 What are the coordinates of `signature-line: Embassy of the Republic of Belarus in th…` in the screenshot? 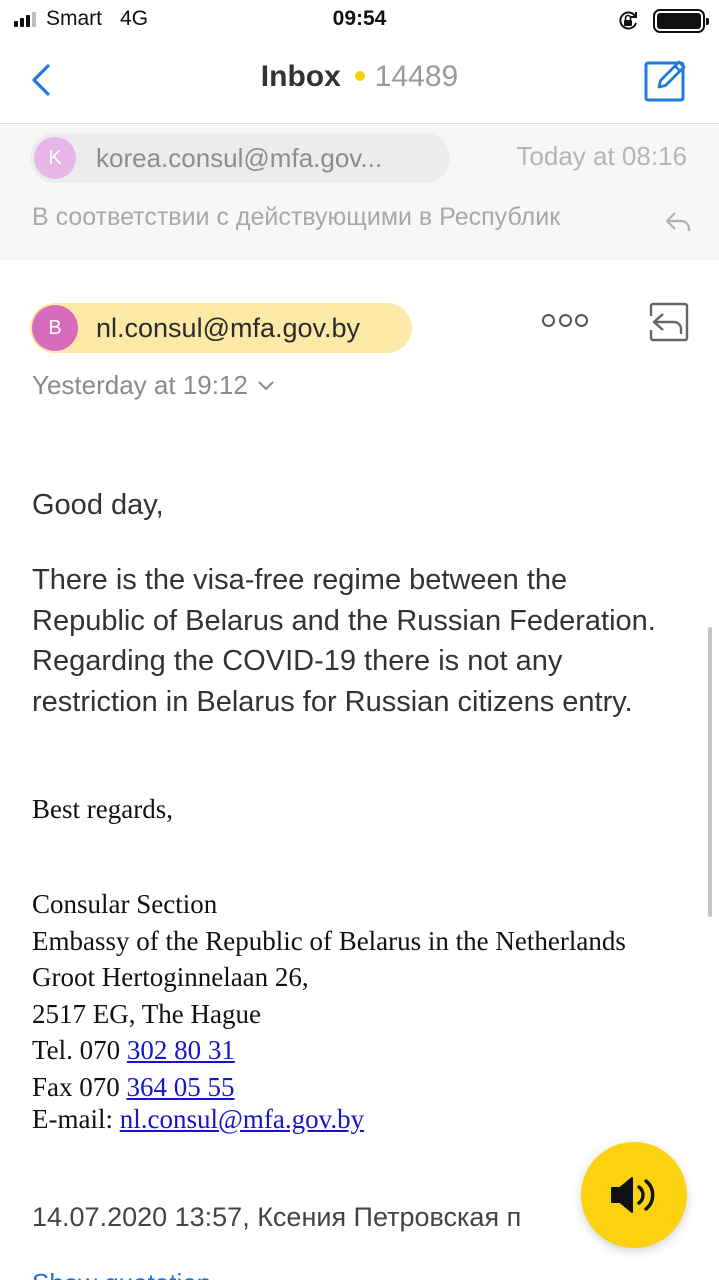 It's located at (329, 940).